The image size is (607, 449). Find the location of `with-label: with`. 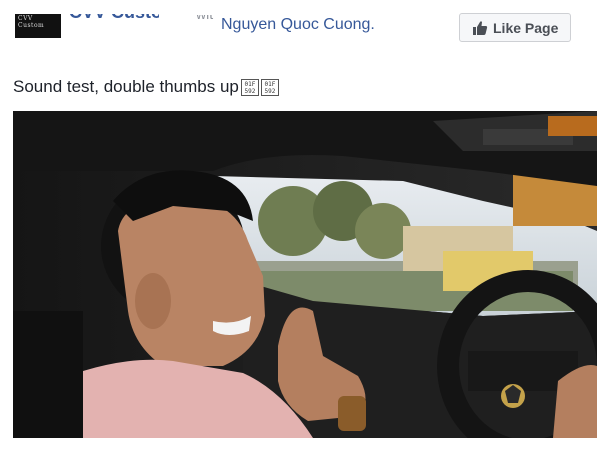

with-label: with is located at coordinates (205, 20).